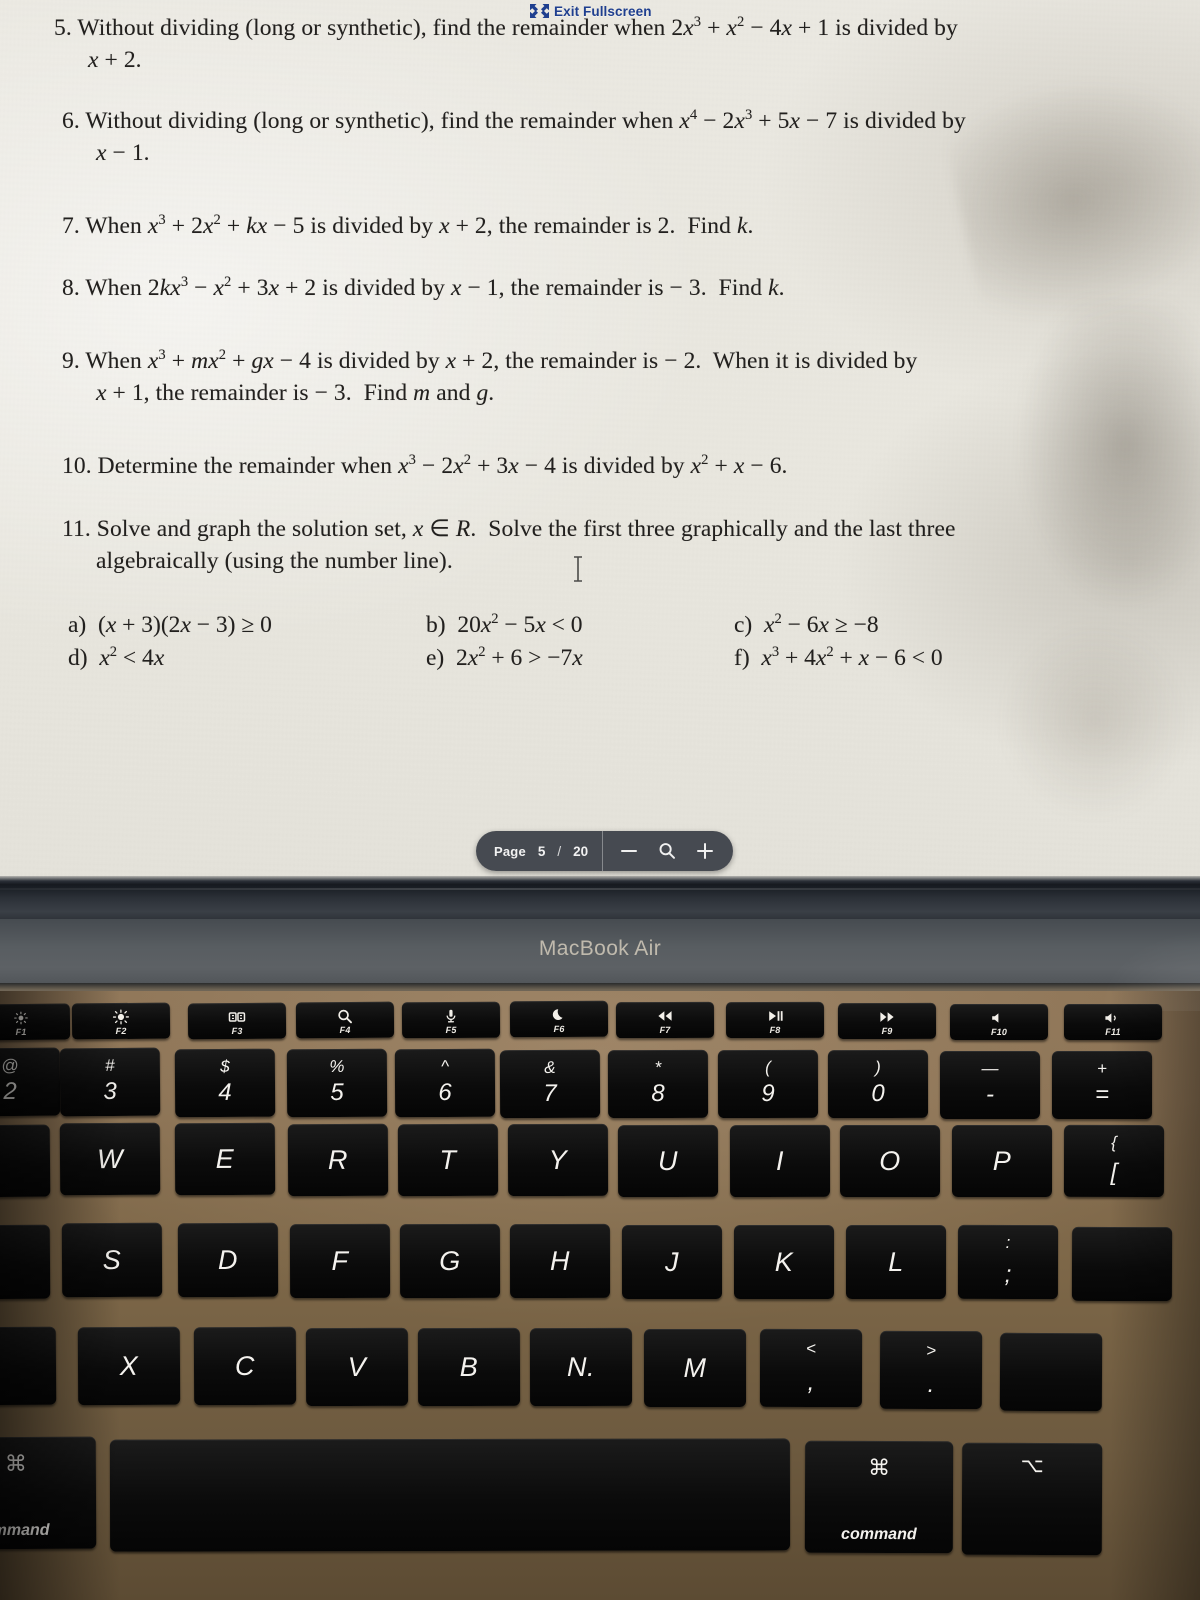 This screenshot has height=1600, width=1200. What do you see at coordinates (129, 1366) in the screenshot?
I see `key-x: X` at bounding box center [129, 1366].